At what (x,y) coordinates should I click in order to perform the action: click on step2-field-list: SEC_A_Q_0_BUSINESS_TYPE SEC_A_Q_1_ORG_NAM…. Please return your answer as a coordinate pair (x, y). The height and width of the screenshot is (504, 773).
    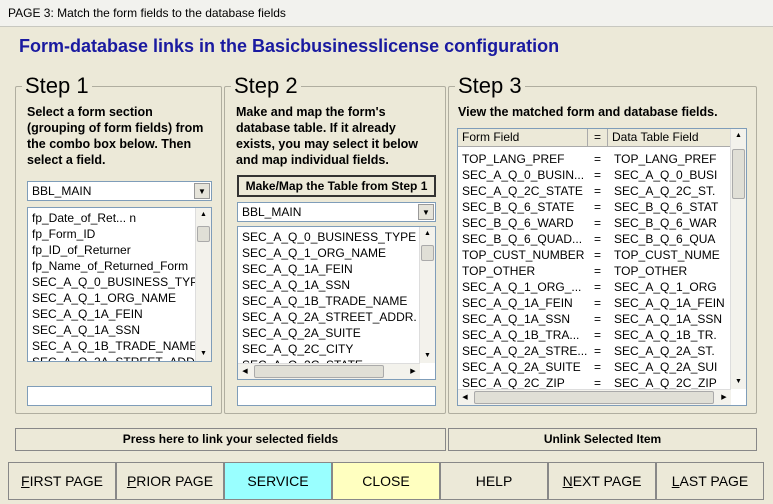
    Looking at the image, I should click on (336, 303).